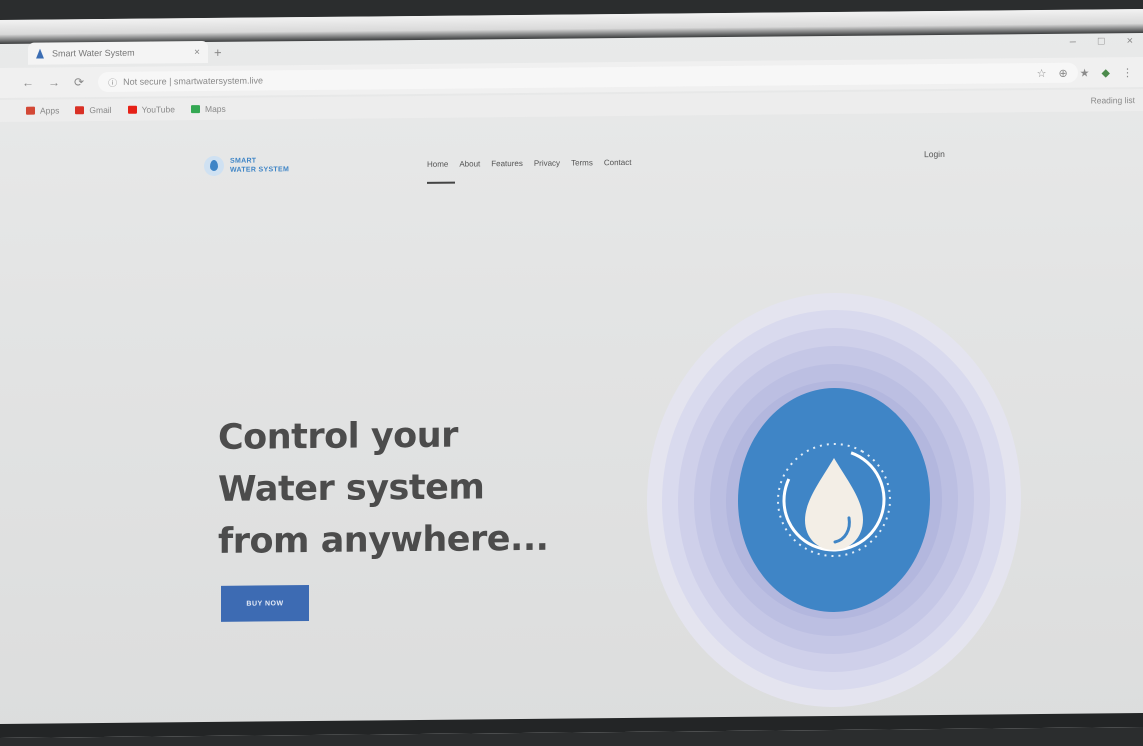 Image resolution: width=1143 pixels, height=746 pixels. I want to click on window-controls: – □ ×, so click(1101, 41).